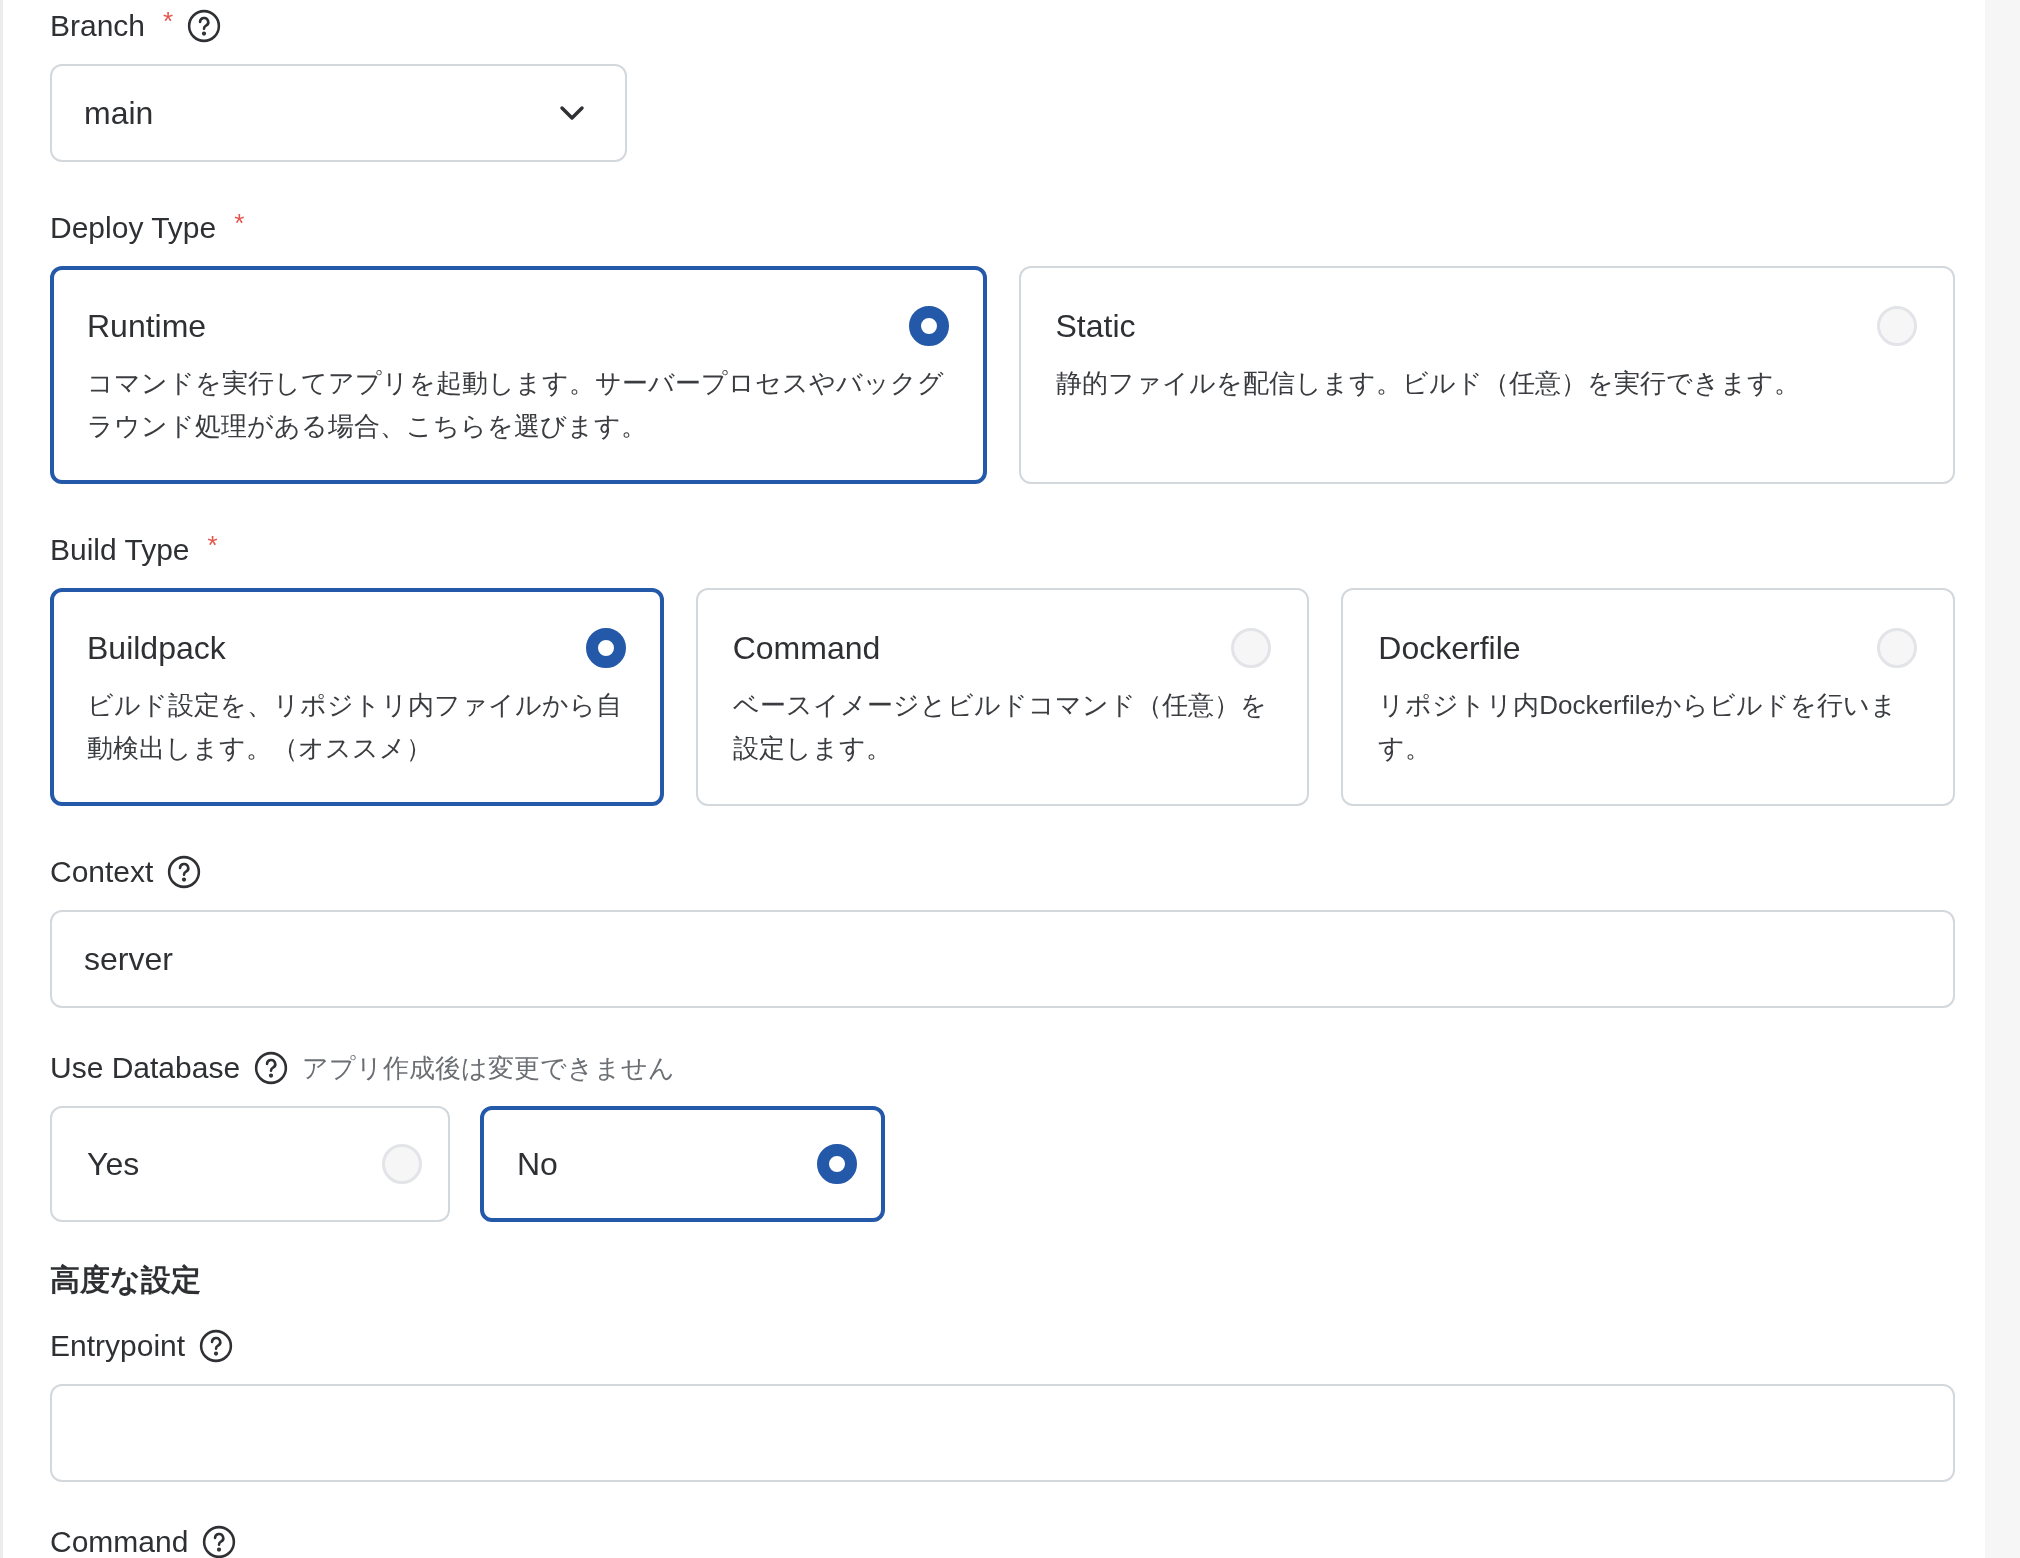 This screenshot has width=2020, height=1558. I want to click on option-title: Runtime, so click(147, 326).